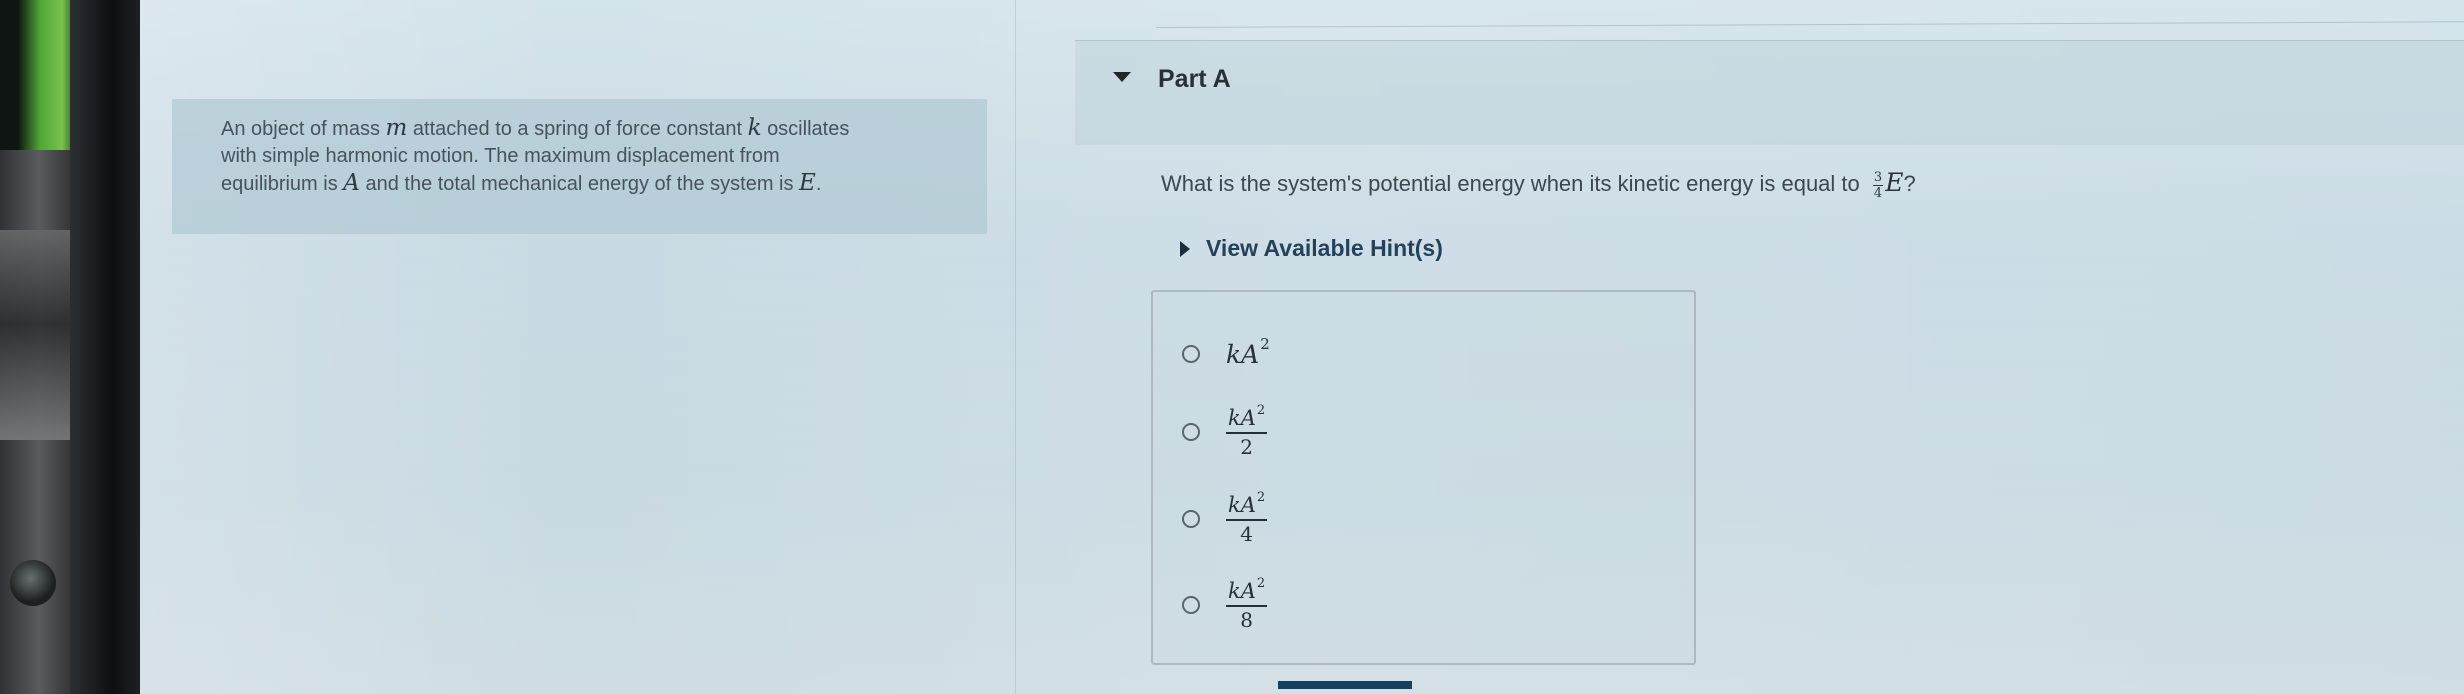 This screenshot has height=694, width=2464. I want to click on answer-denominator: 2, so click(1246, 446).